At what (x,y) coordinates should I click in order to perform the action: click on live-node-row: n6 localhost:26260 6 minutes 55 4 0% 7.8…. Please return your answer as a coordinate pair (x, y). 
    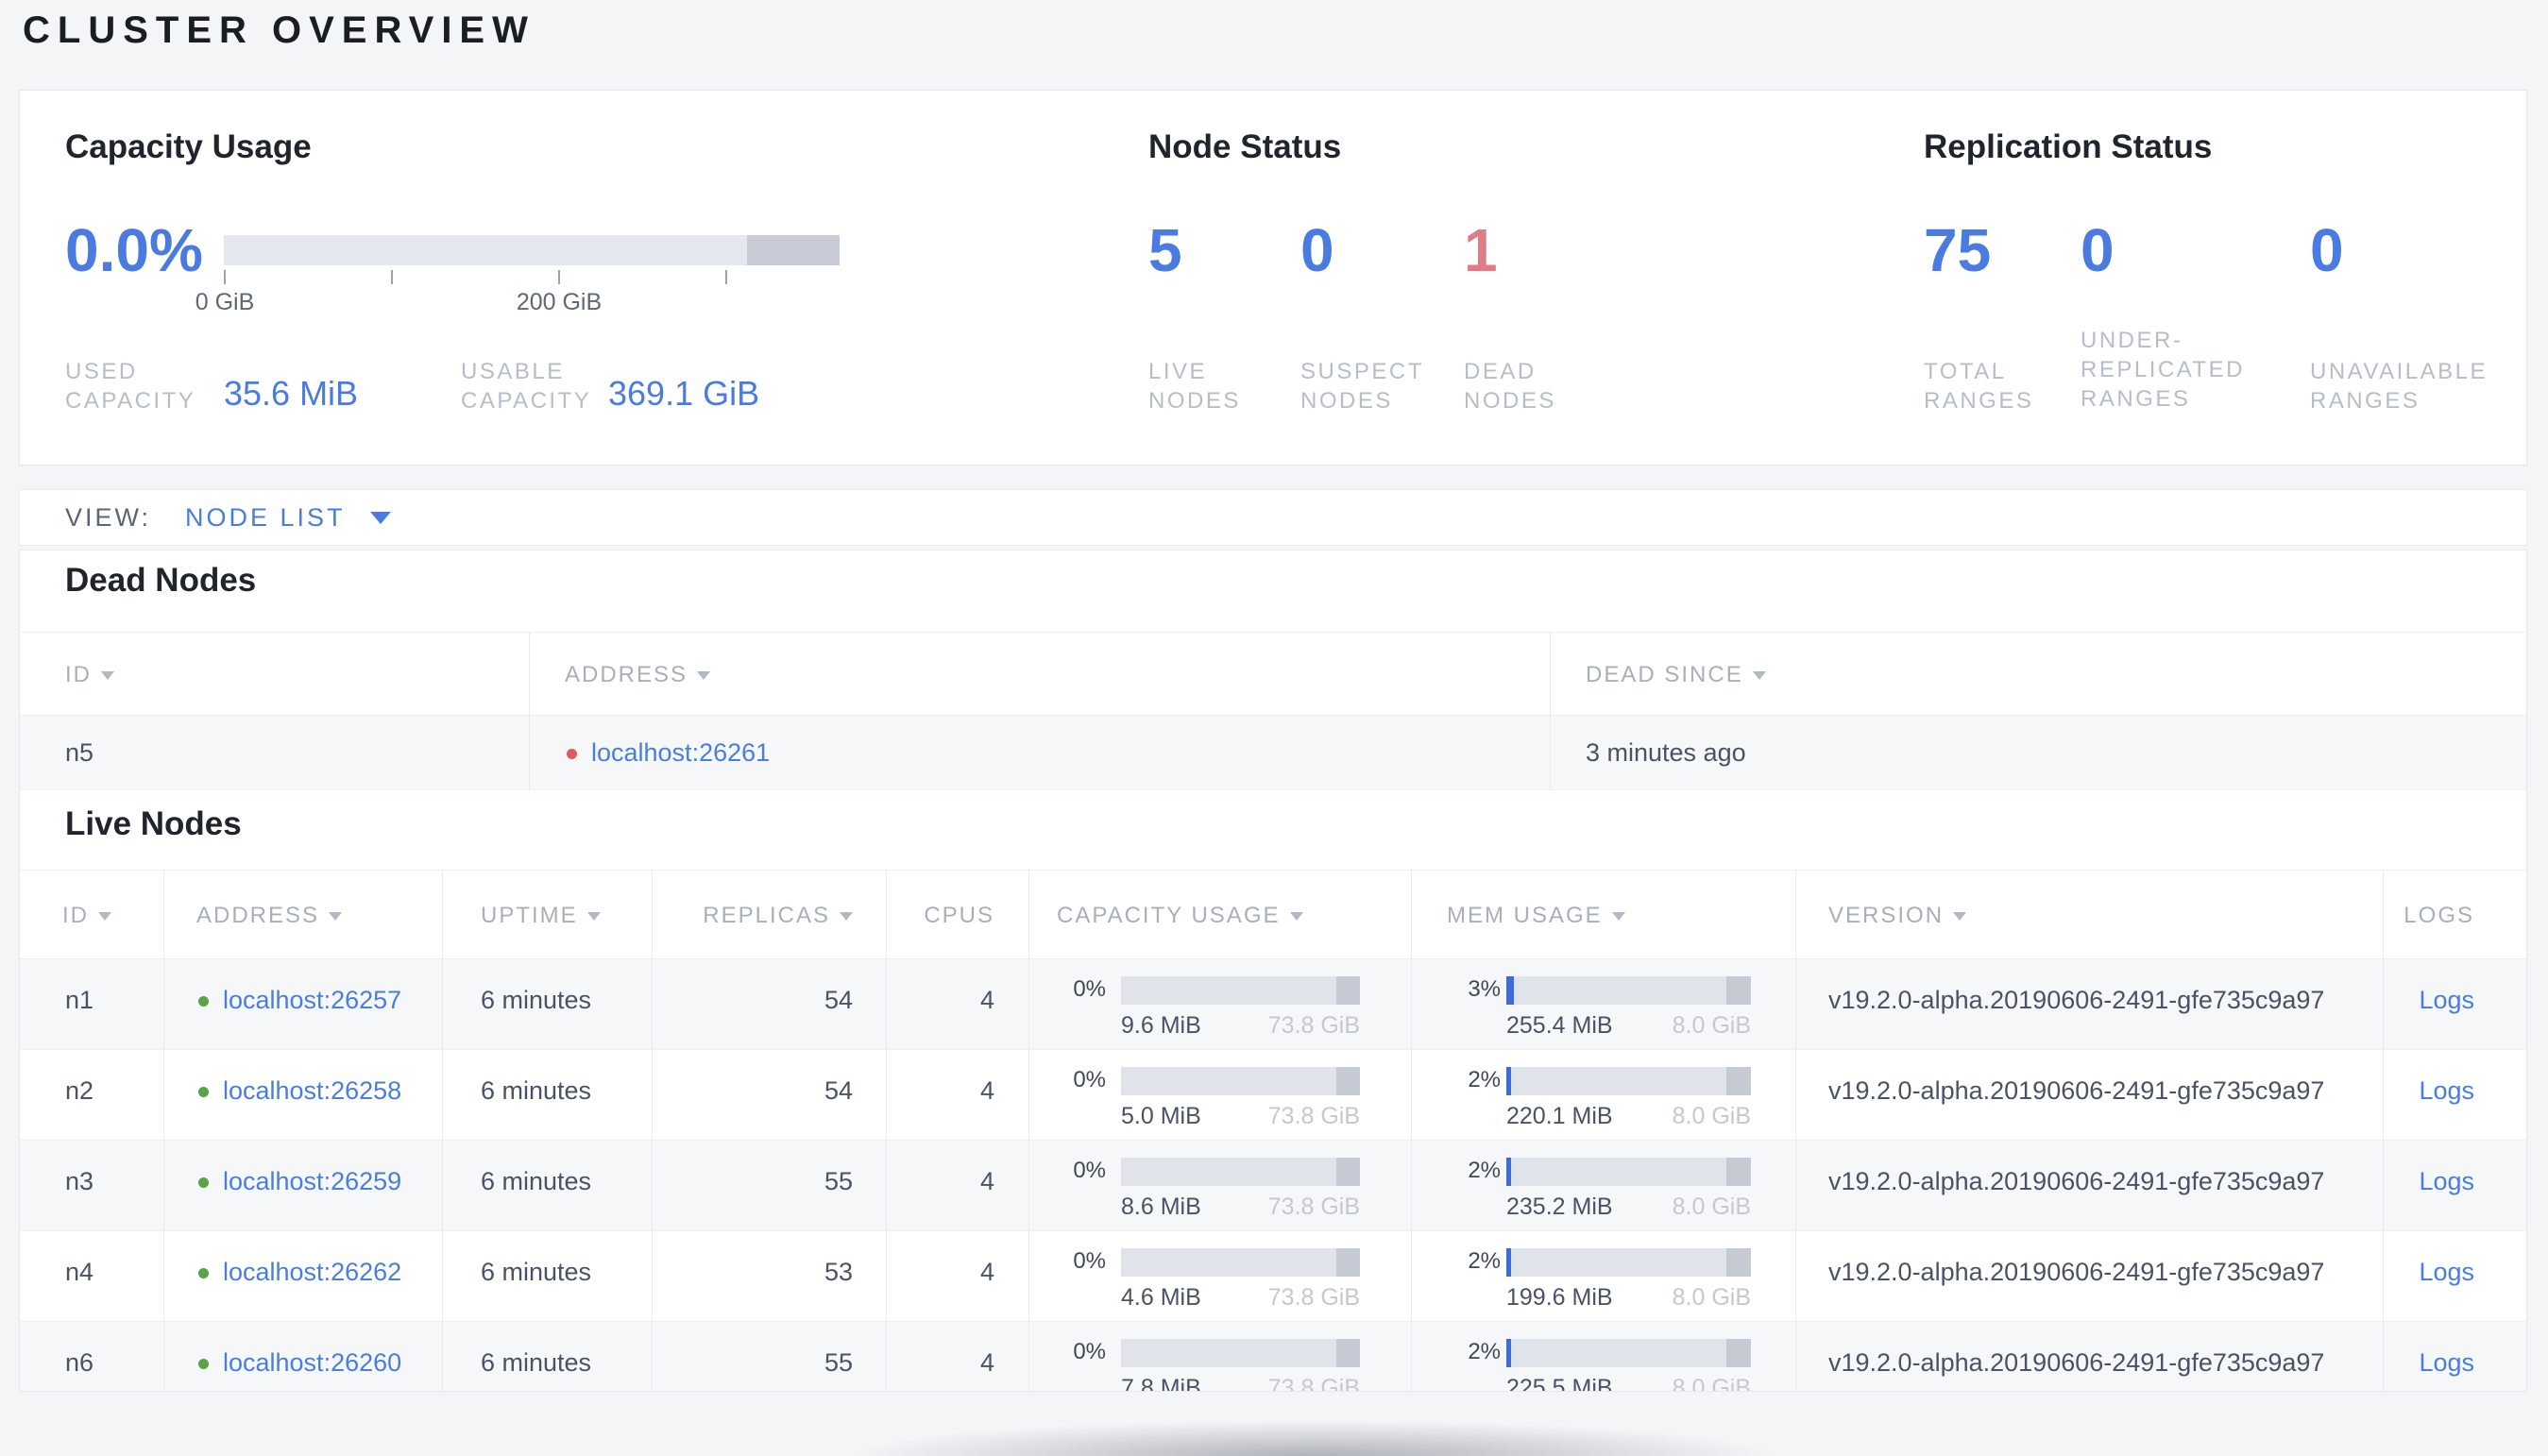
    Looking at the image, I should click on (1273, 1357).